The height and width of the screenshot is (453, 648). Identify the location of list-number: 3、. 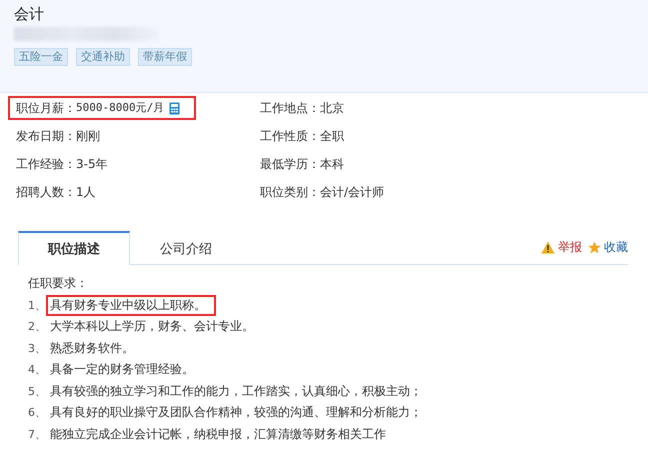
(37, 348).